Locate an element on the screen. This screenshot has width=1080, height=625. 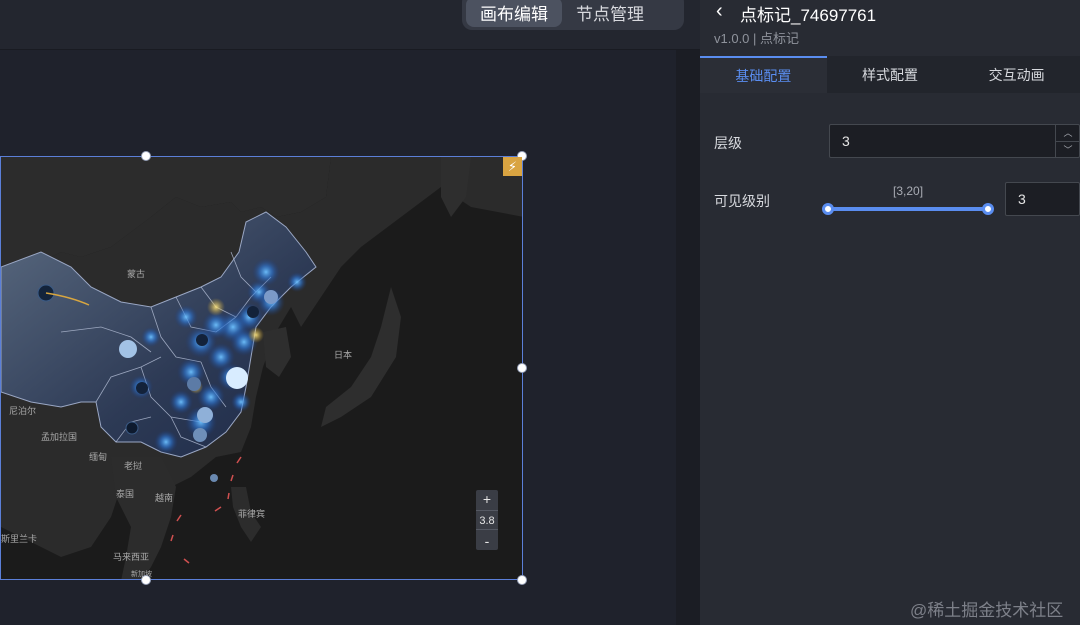
chevron-left-icon: ‹ is located at coordinates (726, 11).